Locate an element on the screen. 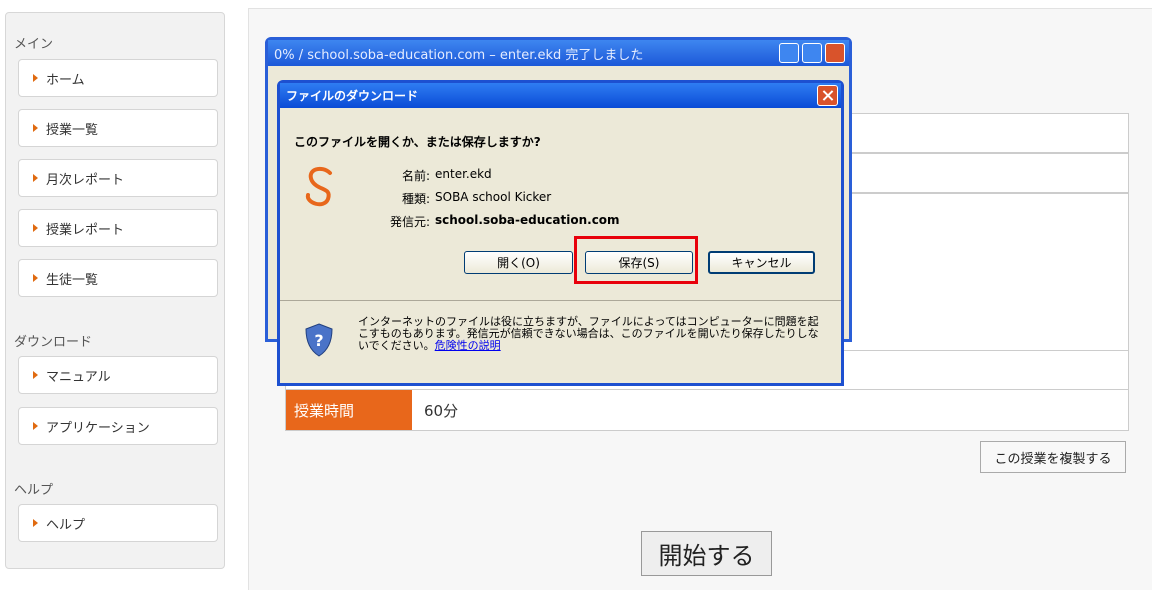  section-heading-download: ダウンロード is located at coordinates (53, 342).